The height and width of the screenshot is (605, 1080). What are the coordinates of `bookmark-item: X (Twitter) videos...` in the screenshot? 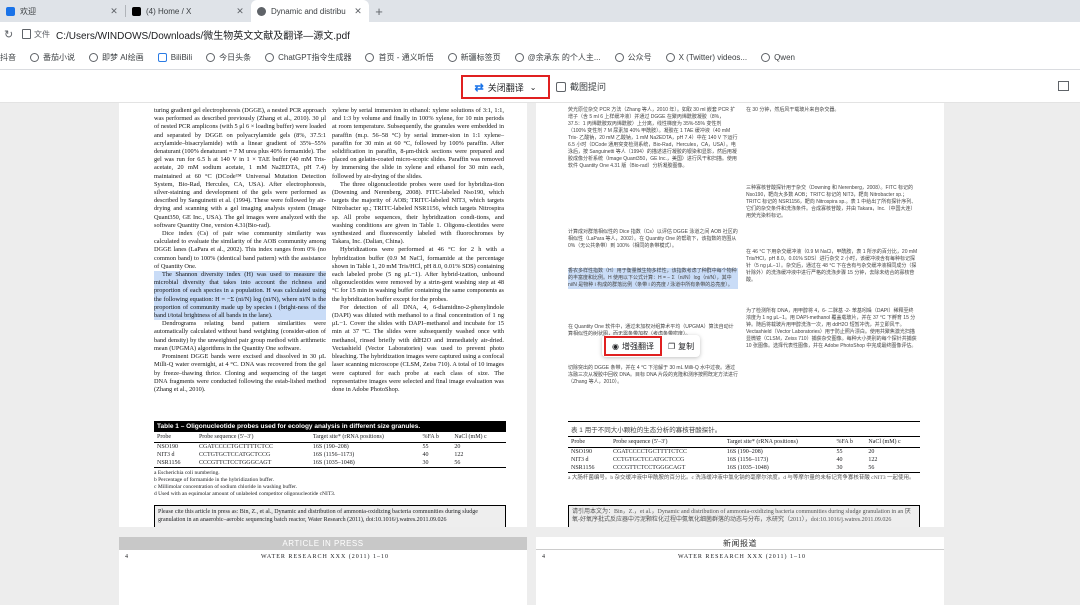 It's located at (706, 57).